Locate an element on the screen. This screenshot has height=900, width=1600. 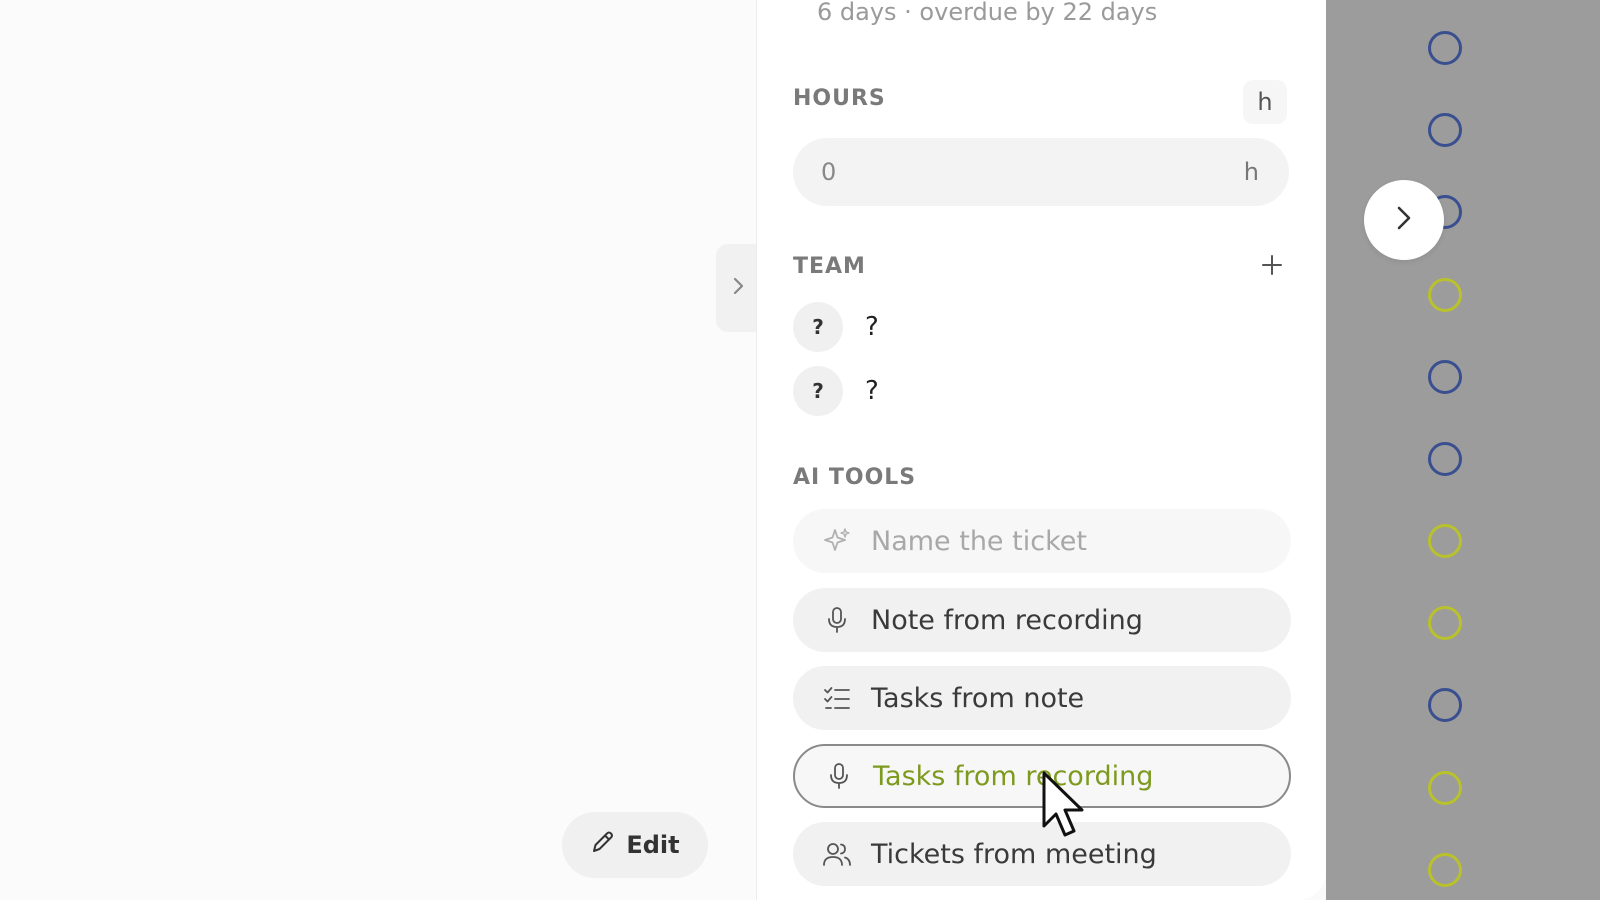
hours-unit-toggle: h is located at coordinates (1265, 102).